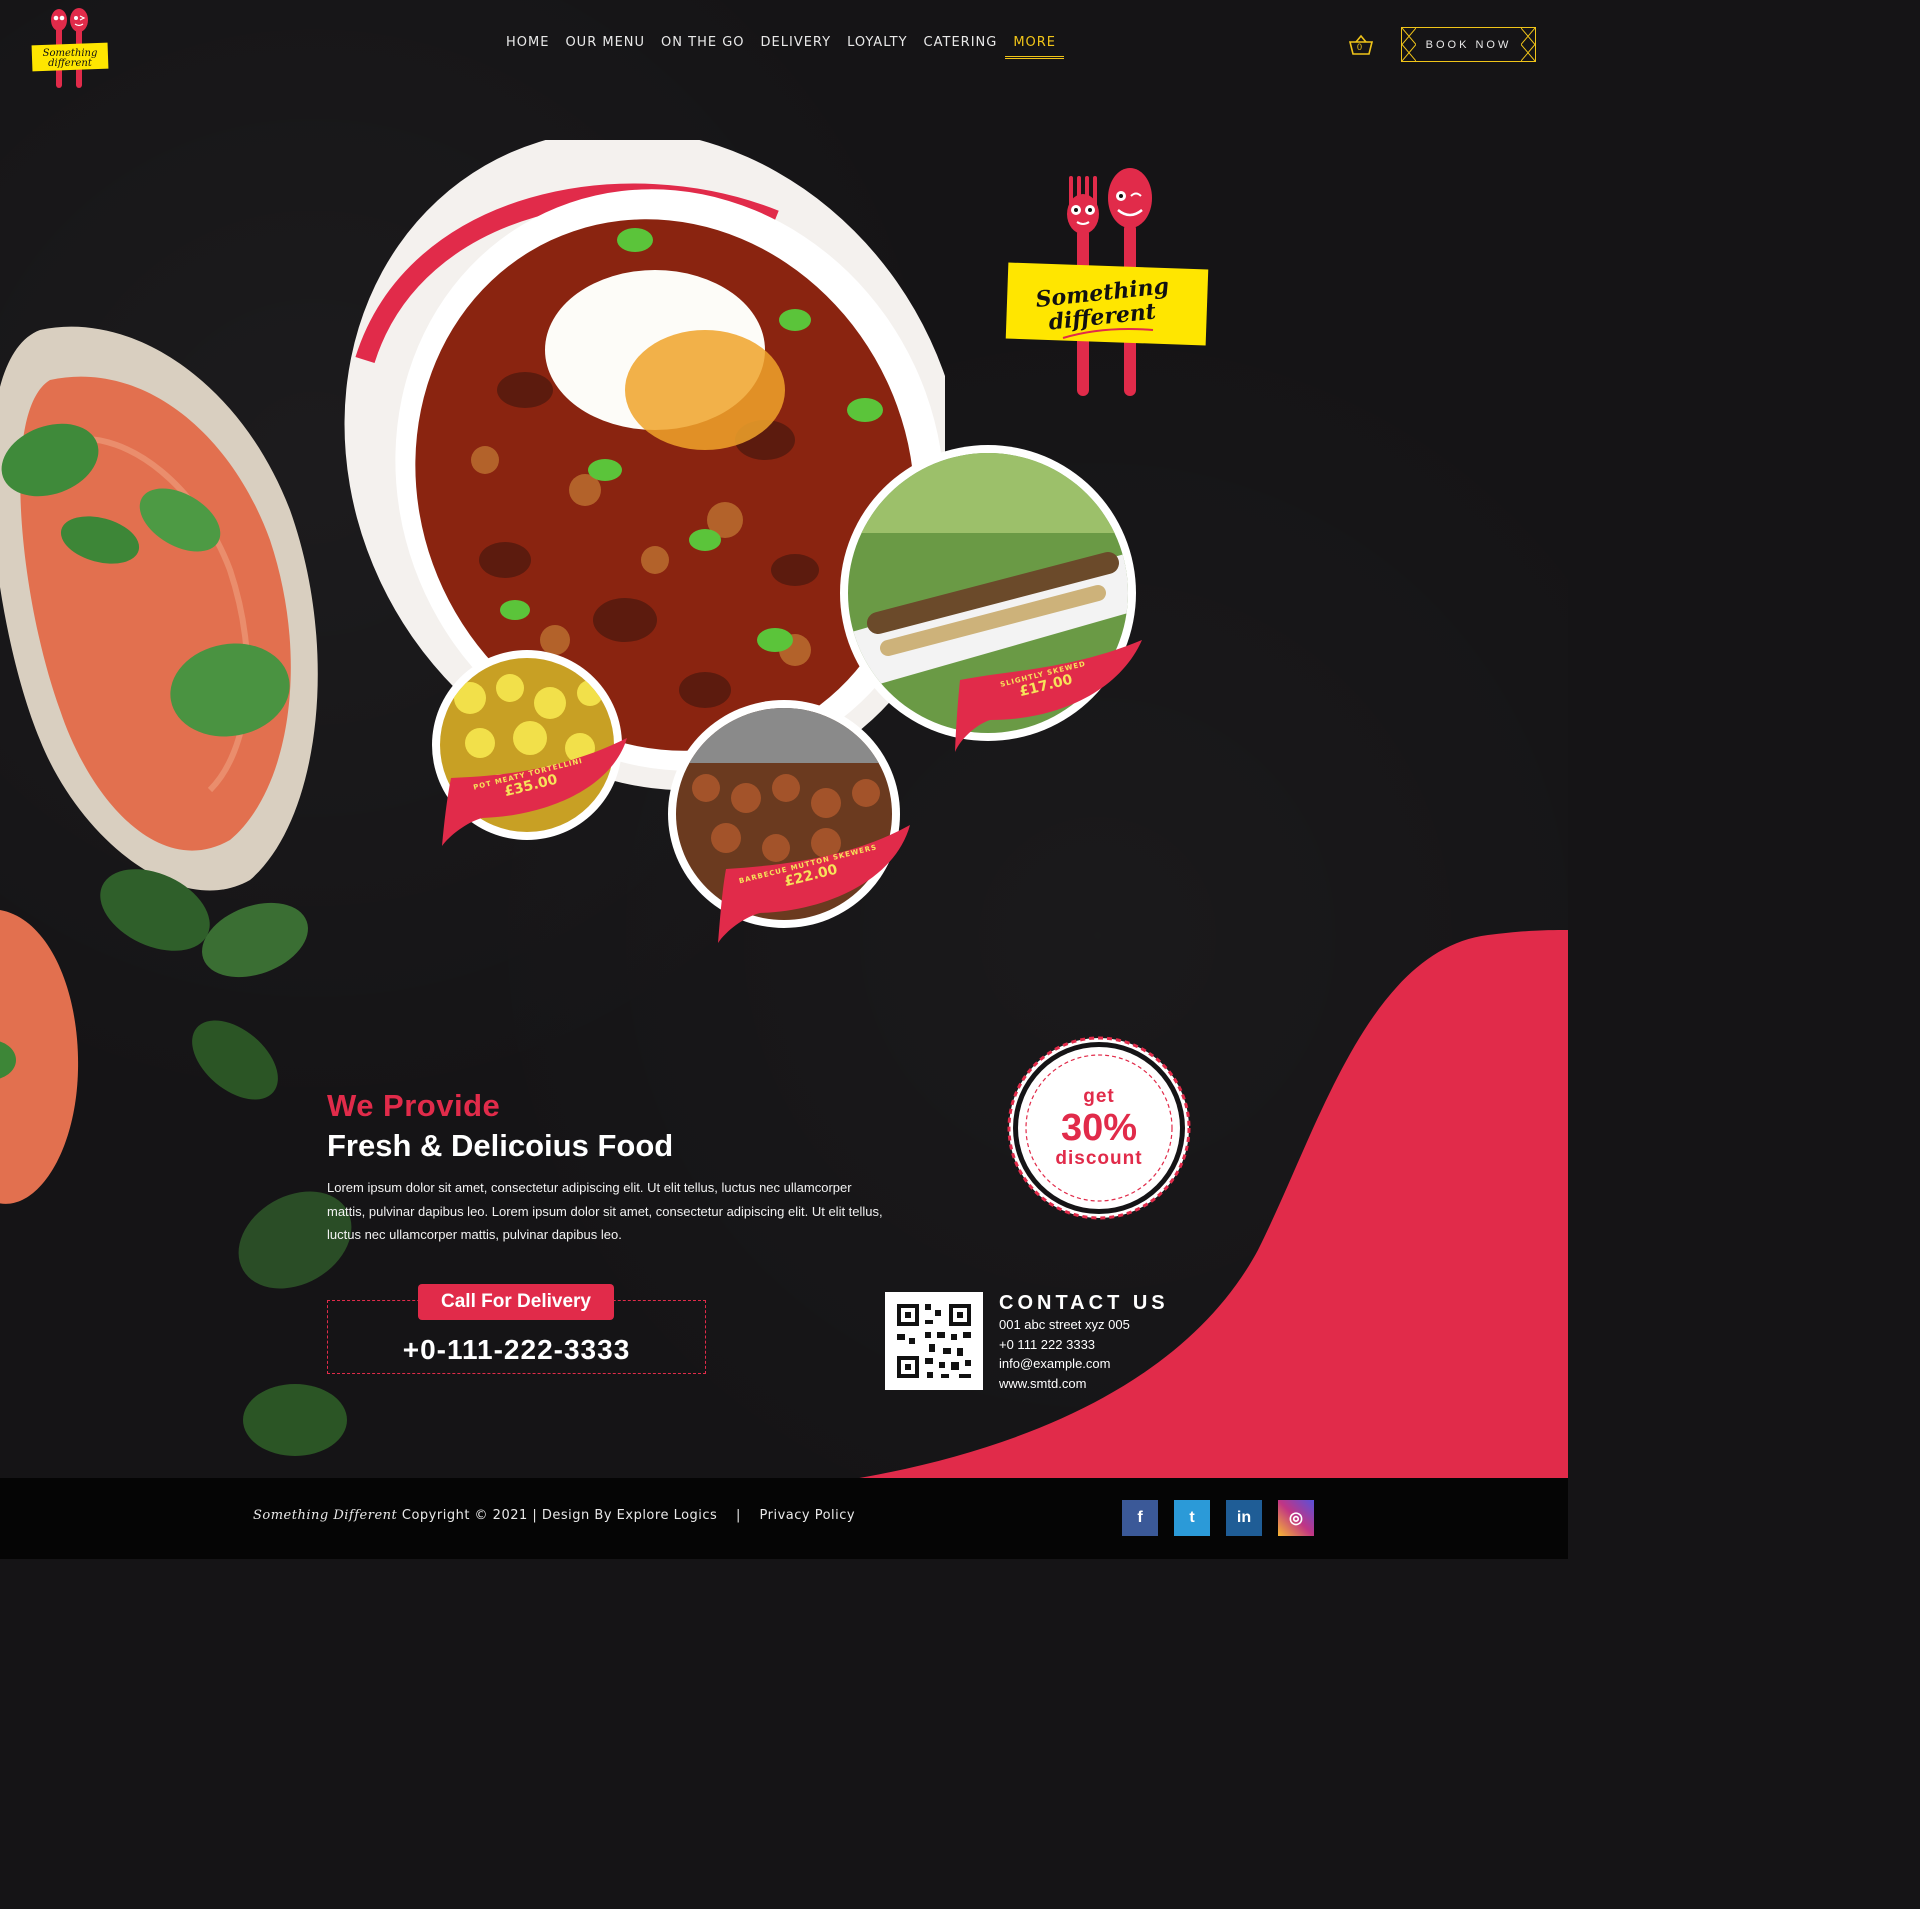 Image resolution: width=1920 pixels, height=1909 pixels. What do you see at coordinates (702, 46) in the screenshot?
I see `nav-on-the-go: ON THE GO` at bounding box center [702, 46].